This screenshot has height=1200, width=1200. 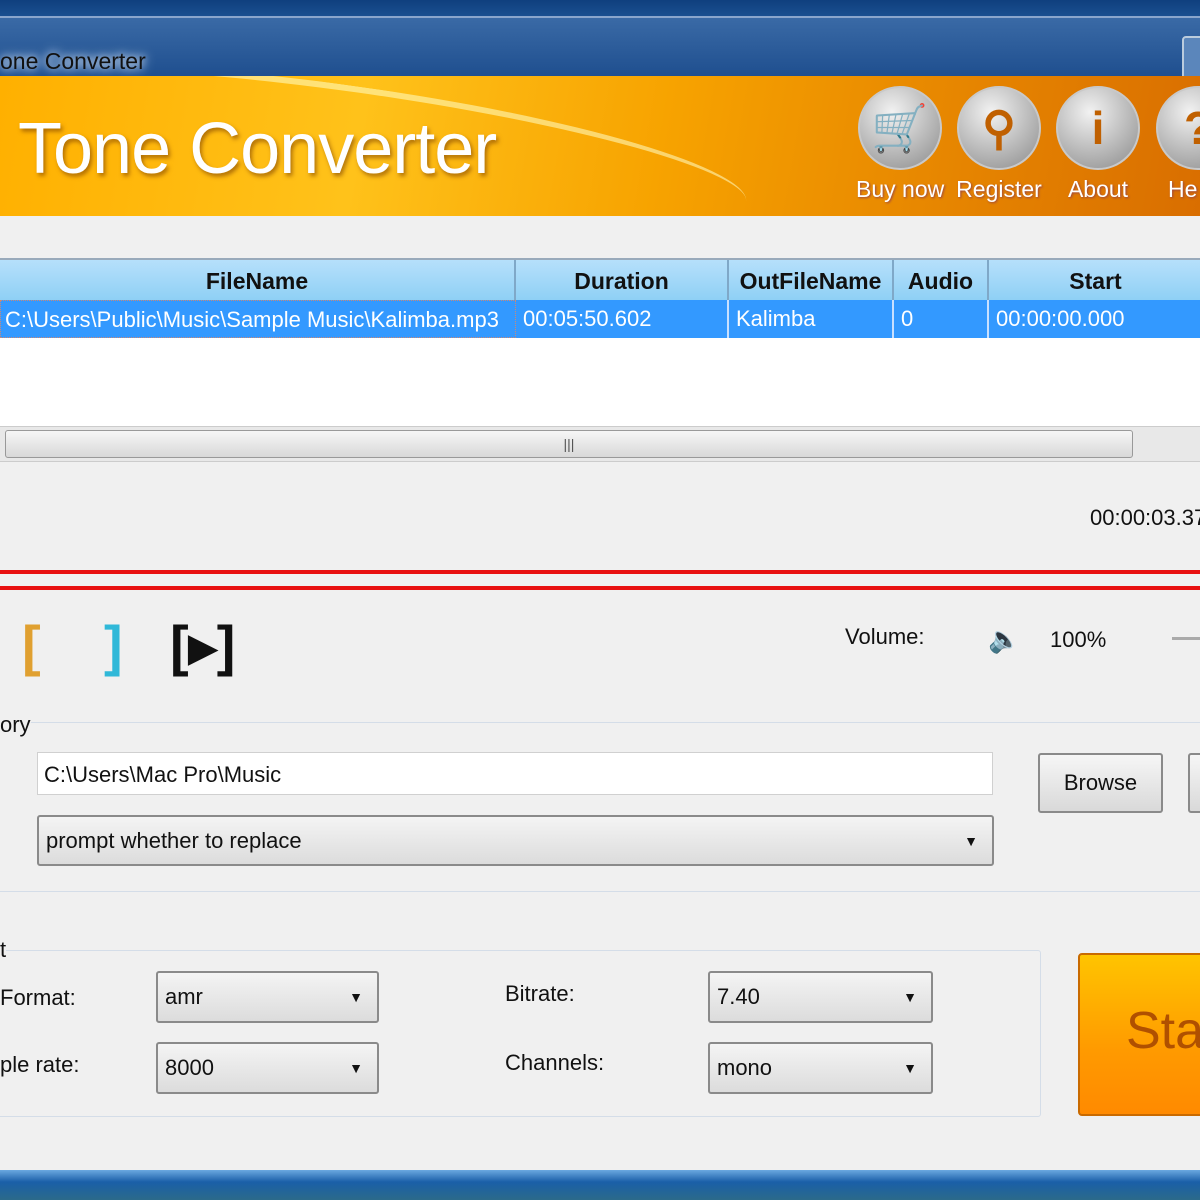 I want to click on app-title: Tone Converter, so click(x=257, y=149).